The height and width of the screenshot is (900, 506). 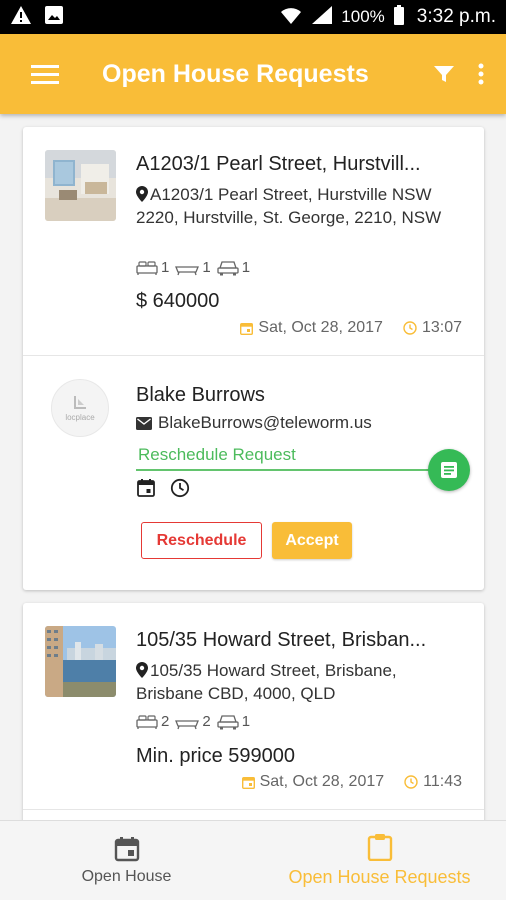 I want to click on locplace-logo-icon, so click(x=80, y=402).